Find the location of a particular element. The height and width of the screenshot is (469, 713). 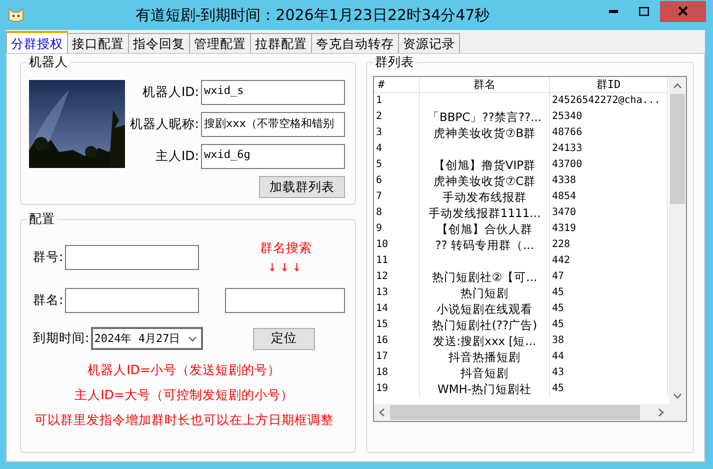

table-cell: WMH-热门短剧社 is located at coordinates (485, 389).